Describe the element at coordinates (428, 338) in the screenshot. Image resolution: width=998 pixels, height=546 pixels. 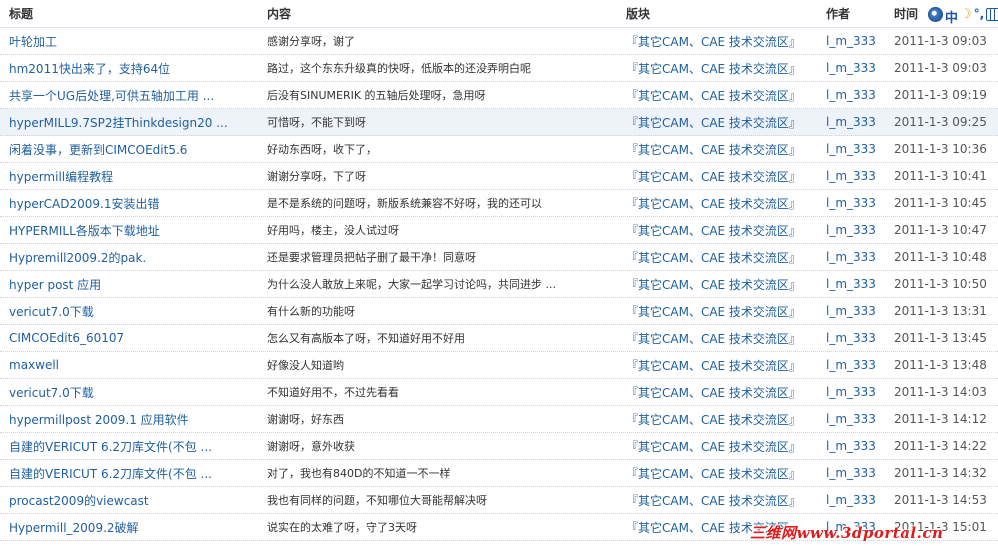
I see `reply-content: 怎么又有高版本了呀，不知道好用不好用` at that location.